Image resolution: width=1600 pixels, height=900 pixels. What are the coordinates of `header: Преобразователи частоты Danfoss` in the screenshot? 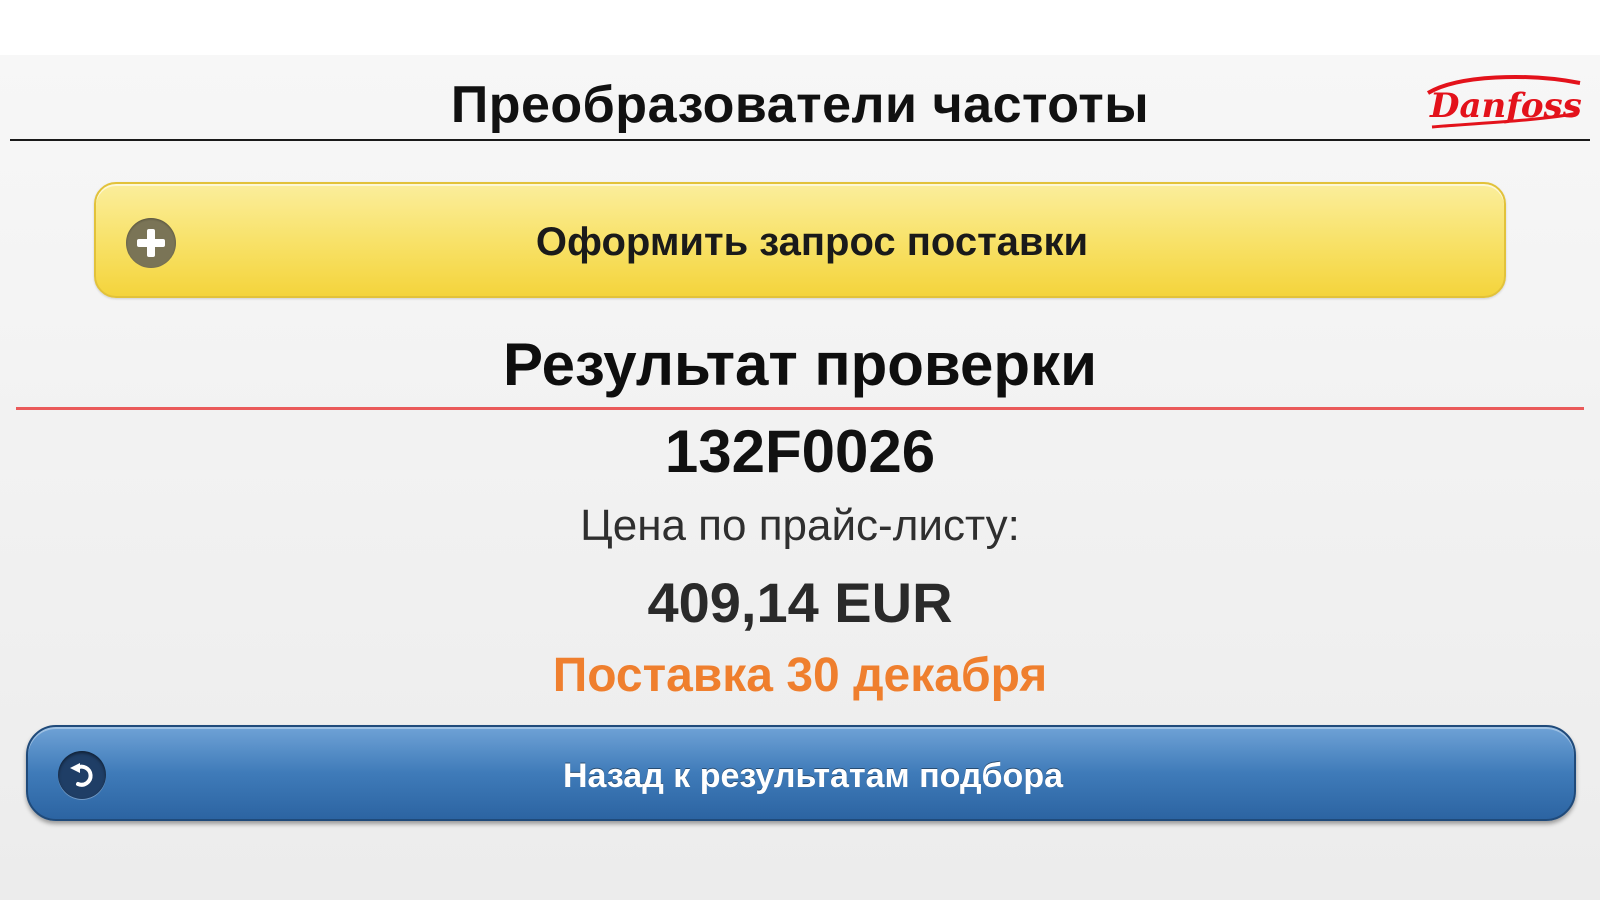 It's located at (800, 98).